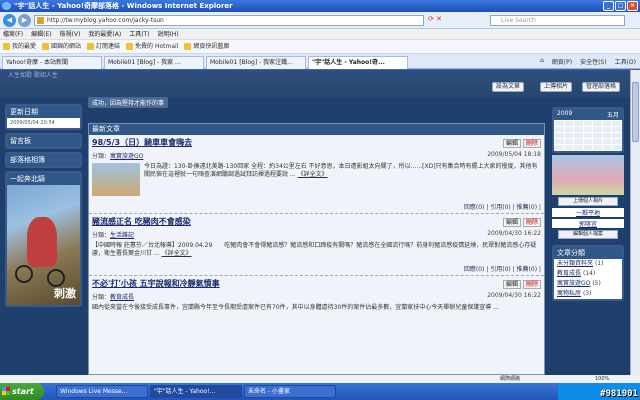  Describe the element at coordinates (557, 20) in the screenshot. I see `search-input: Live Search` at that location.